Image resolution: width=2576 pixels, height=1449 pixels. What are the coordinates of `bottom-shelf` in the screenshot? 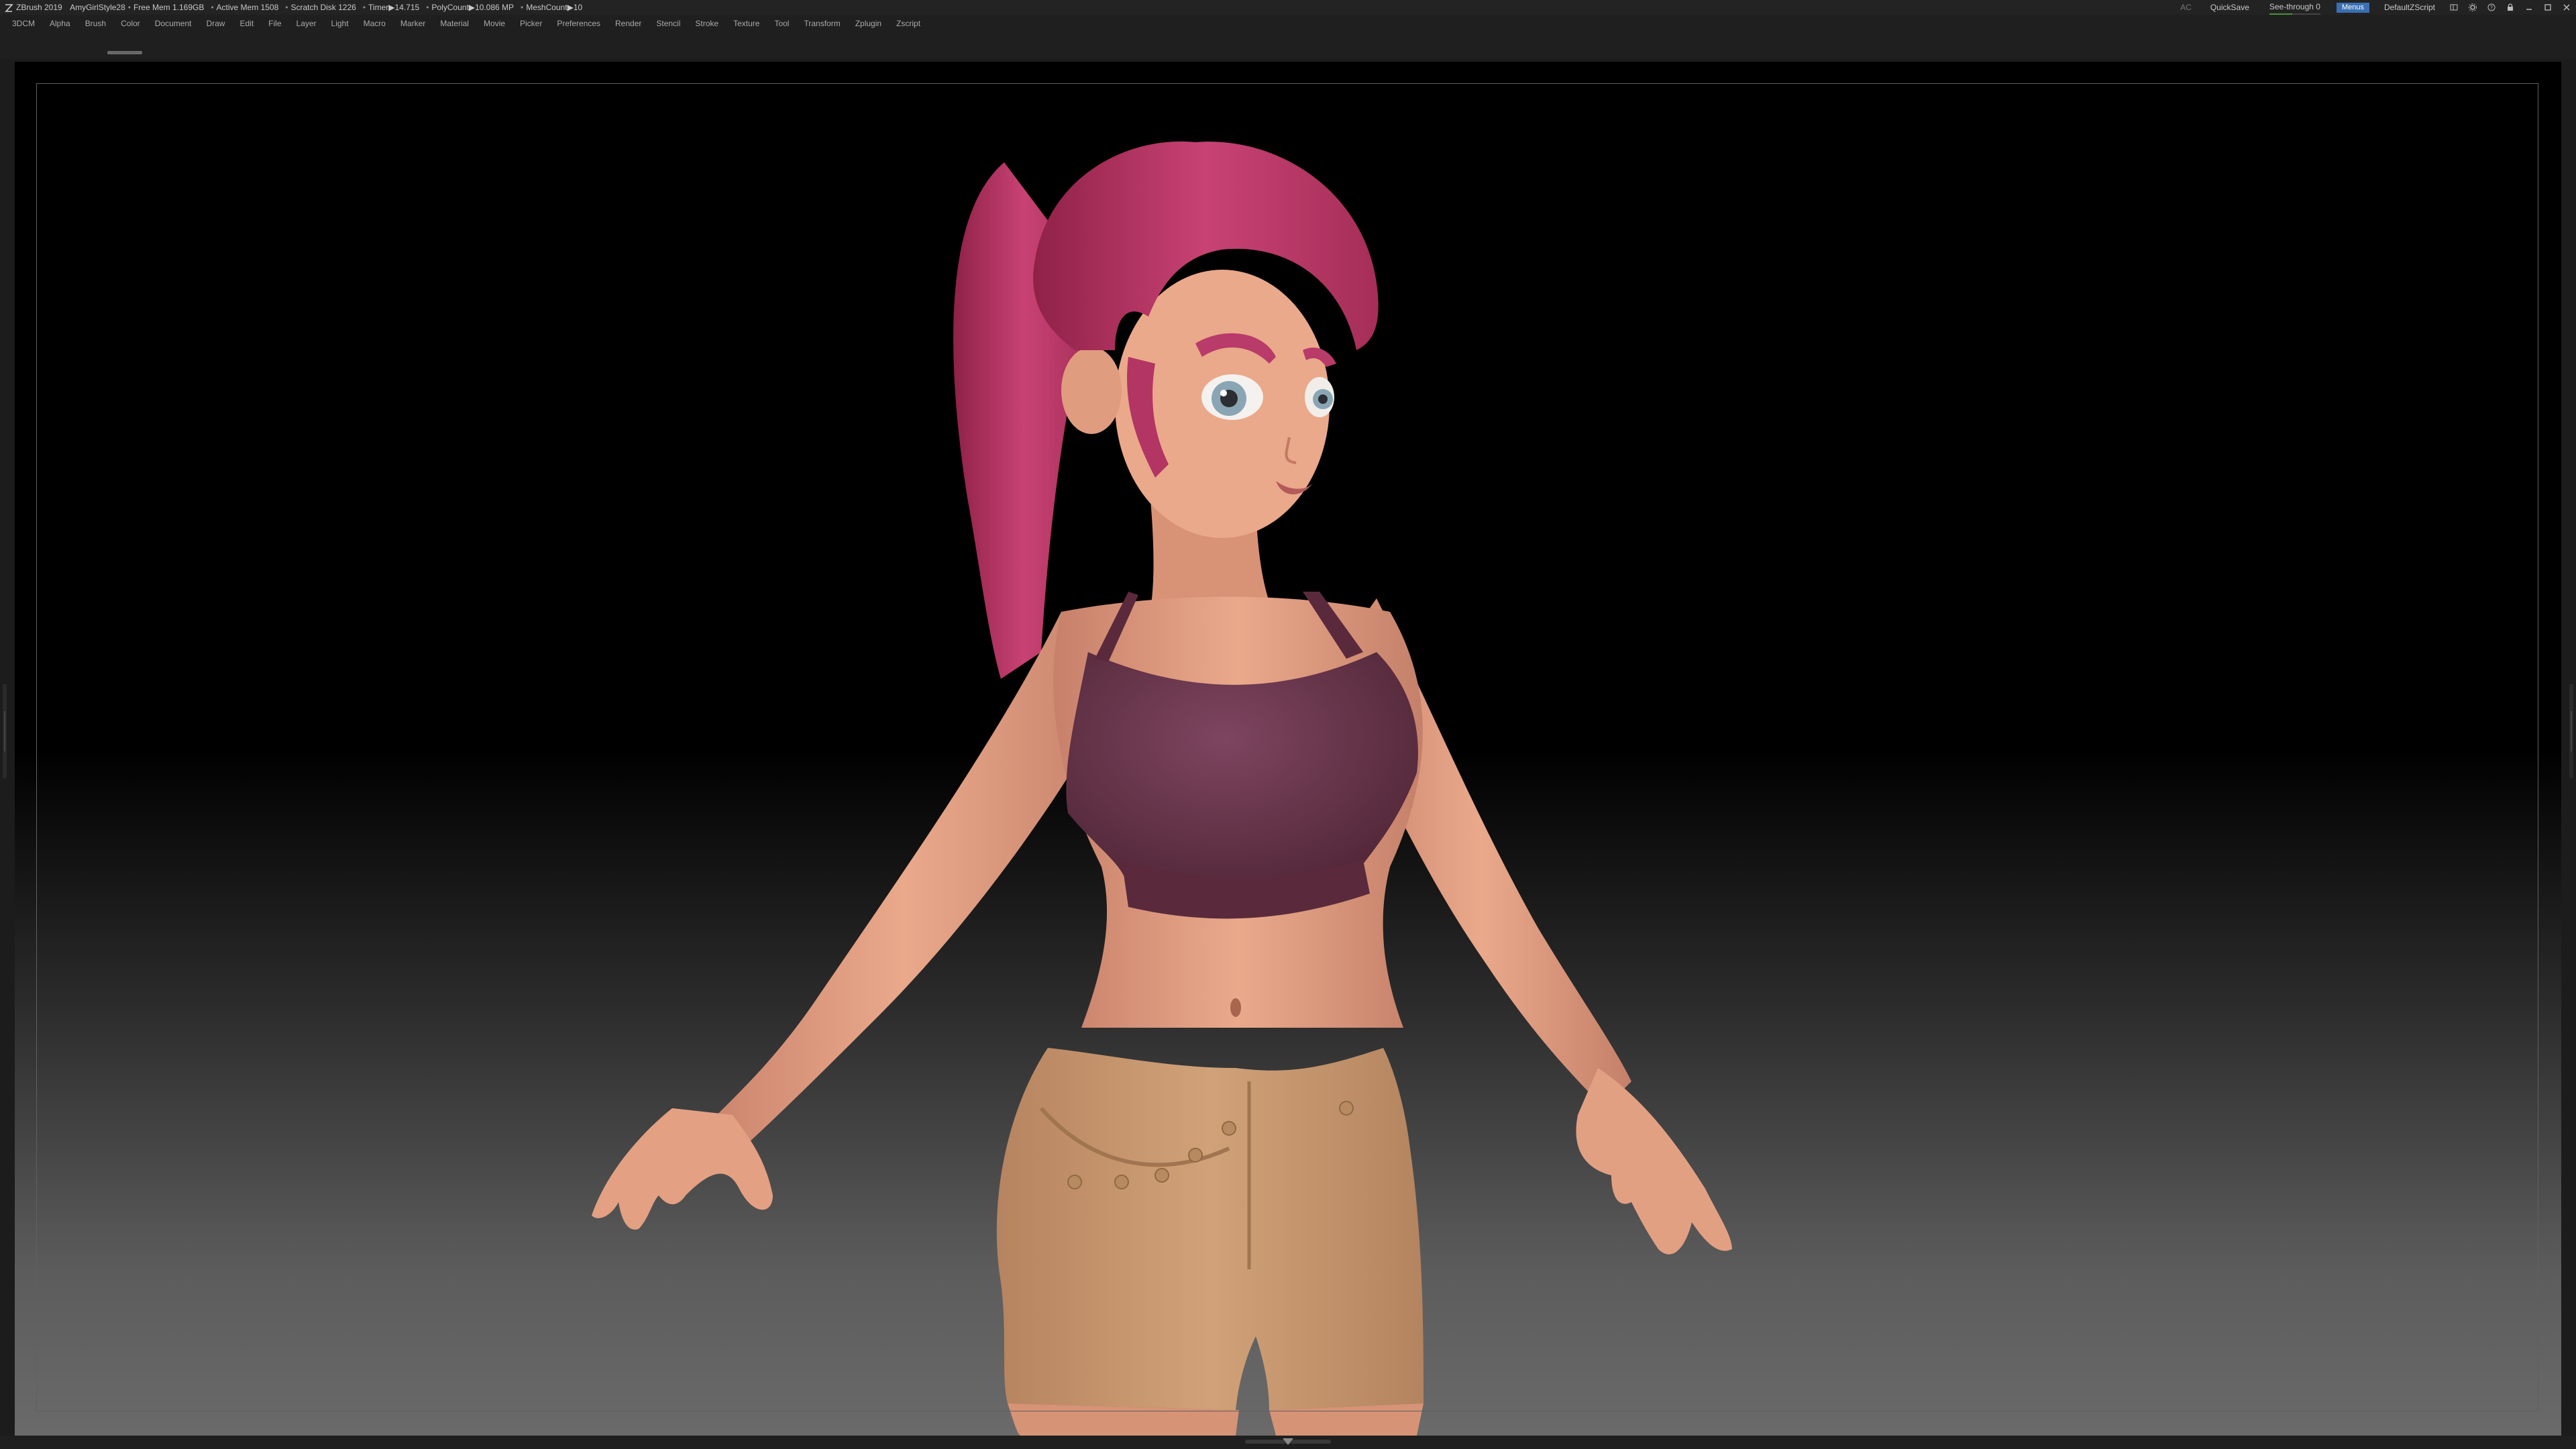 It's located at (1288, 1442).